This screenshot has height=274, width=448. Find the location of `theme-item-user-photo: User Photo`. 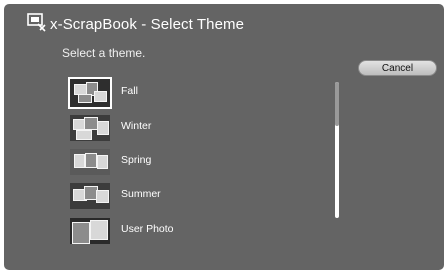

theme-item-user-photo: User Photo is located at coordinates (188, 232).